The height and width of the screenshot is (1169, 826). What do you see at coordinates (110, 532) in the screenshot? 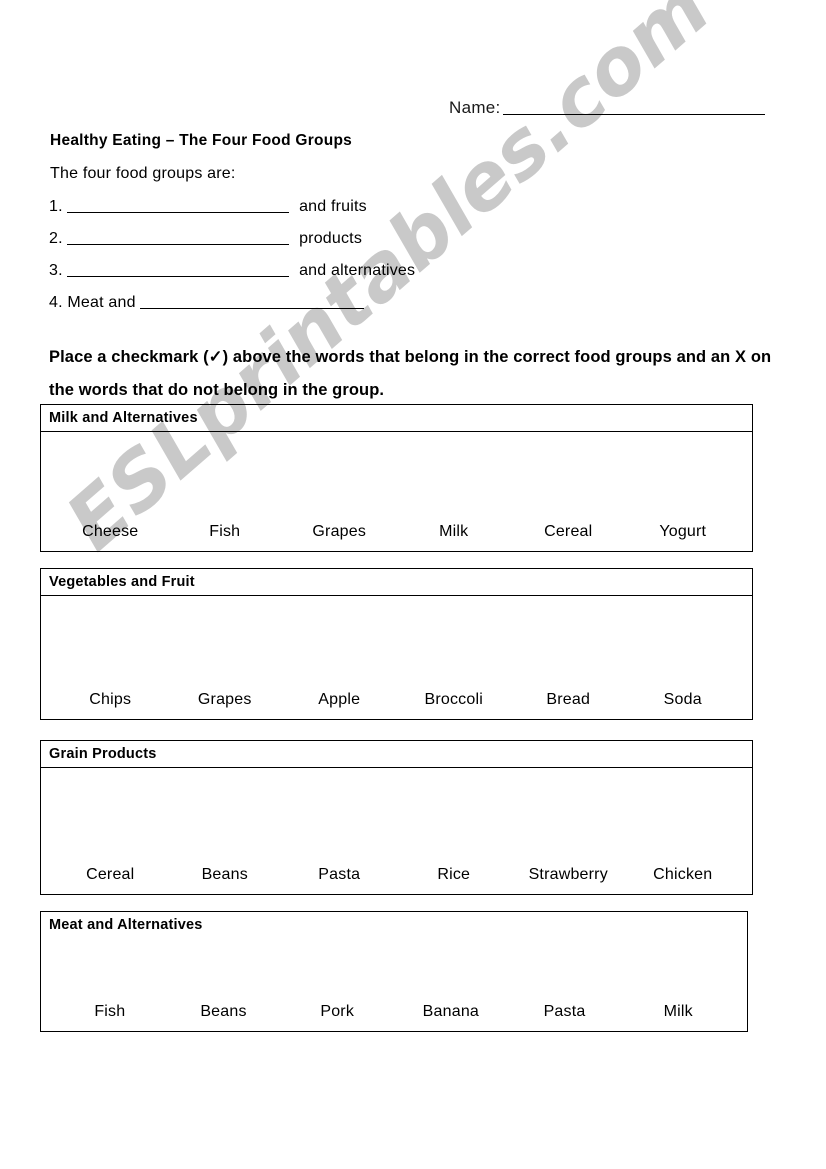
I see `food-word: Cheese` at bounding box center [110, 532].